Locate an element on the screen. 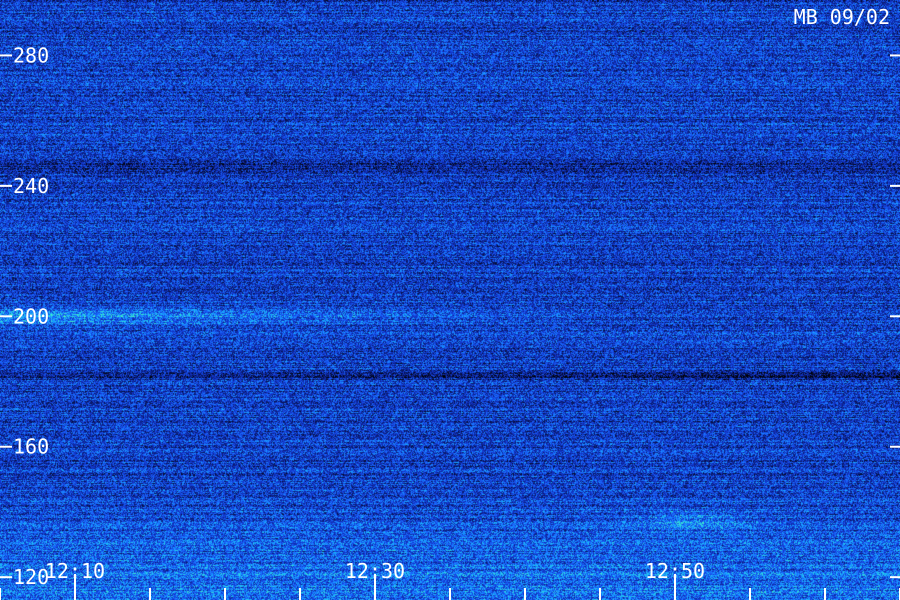 The height and width of the screenshot is (600, 900). y-tick-label: 200 is located at coordinates (31, 316).